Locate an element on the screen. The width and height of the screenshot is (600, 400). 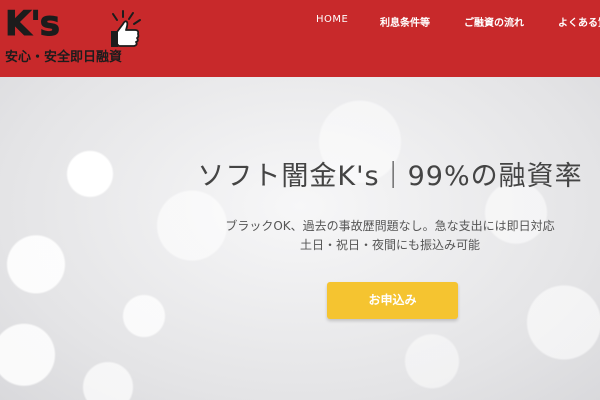
apply-button: お申込み is located at coordinates (392, 300).